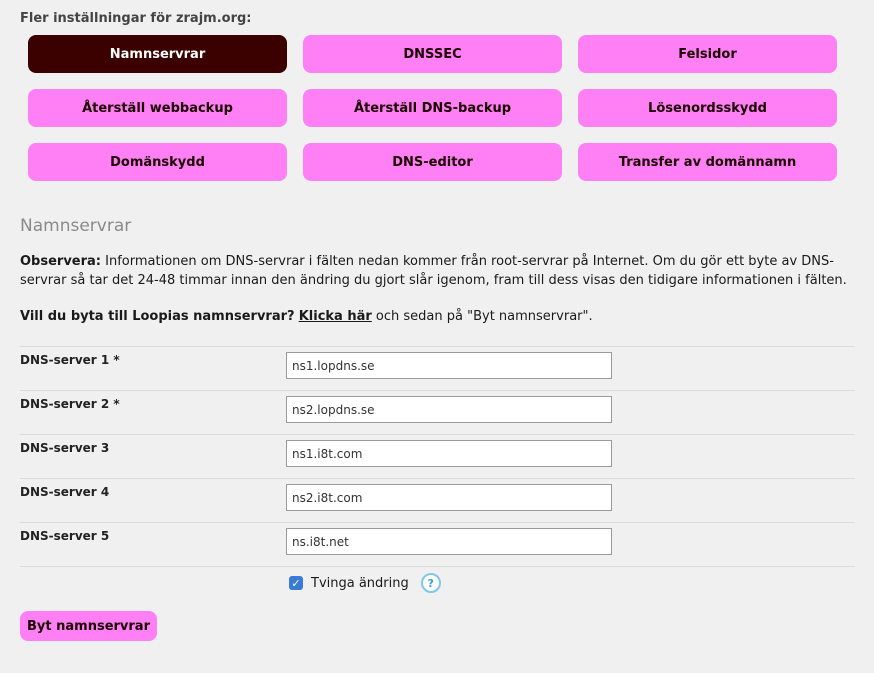  Describe the element at coordinates (449, 409) in the screenshot. I see `dns-server-2-input` at that location.